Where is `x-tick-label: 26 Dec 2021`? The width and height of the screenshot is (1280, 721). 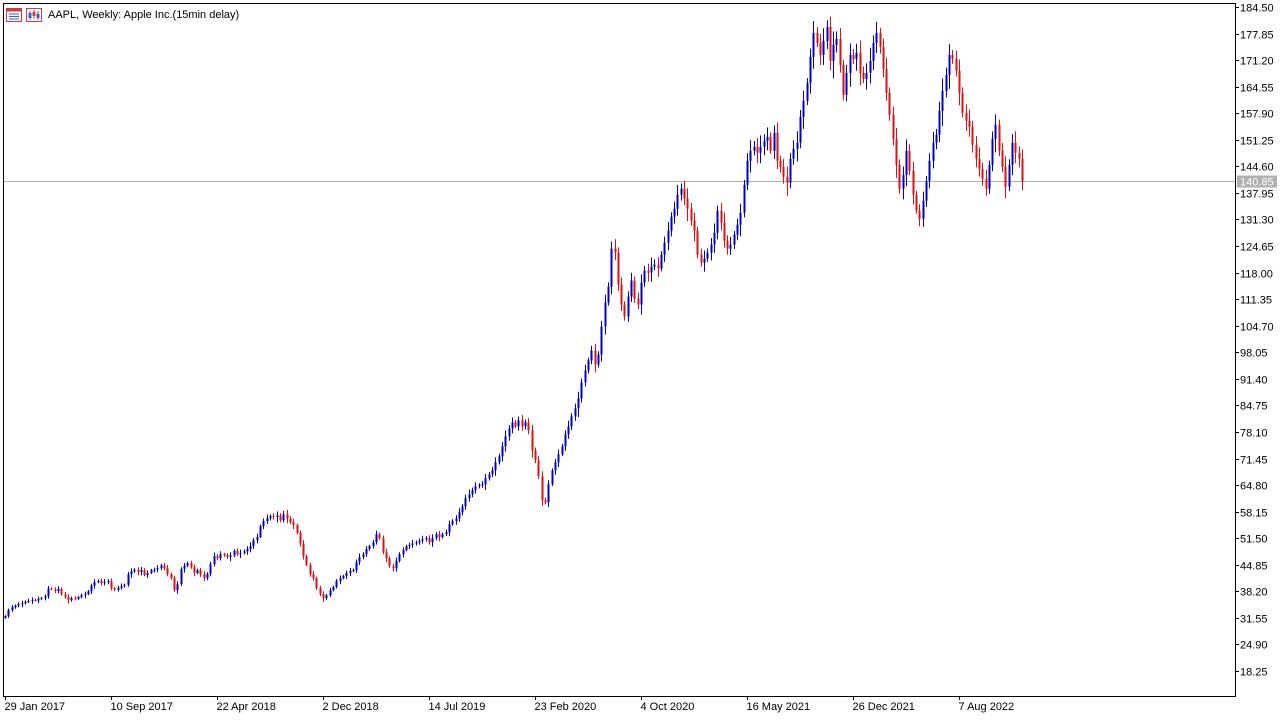
x-tick-label: 26 Dec 2021 is located at coordinates (884, 707).